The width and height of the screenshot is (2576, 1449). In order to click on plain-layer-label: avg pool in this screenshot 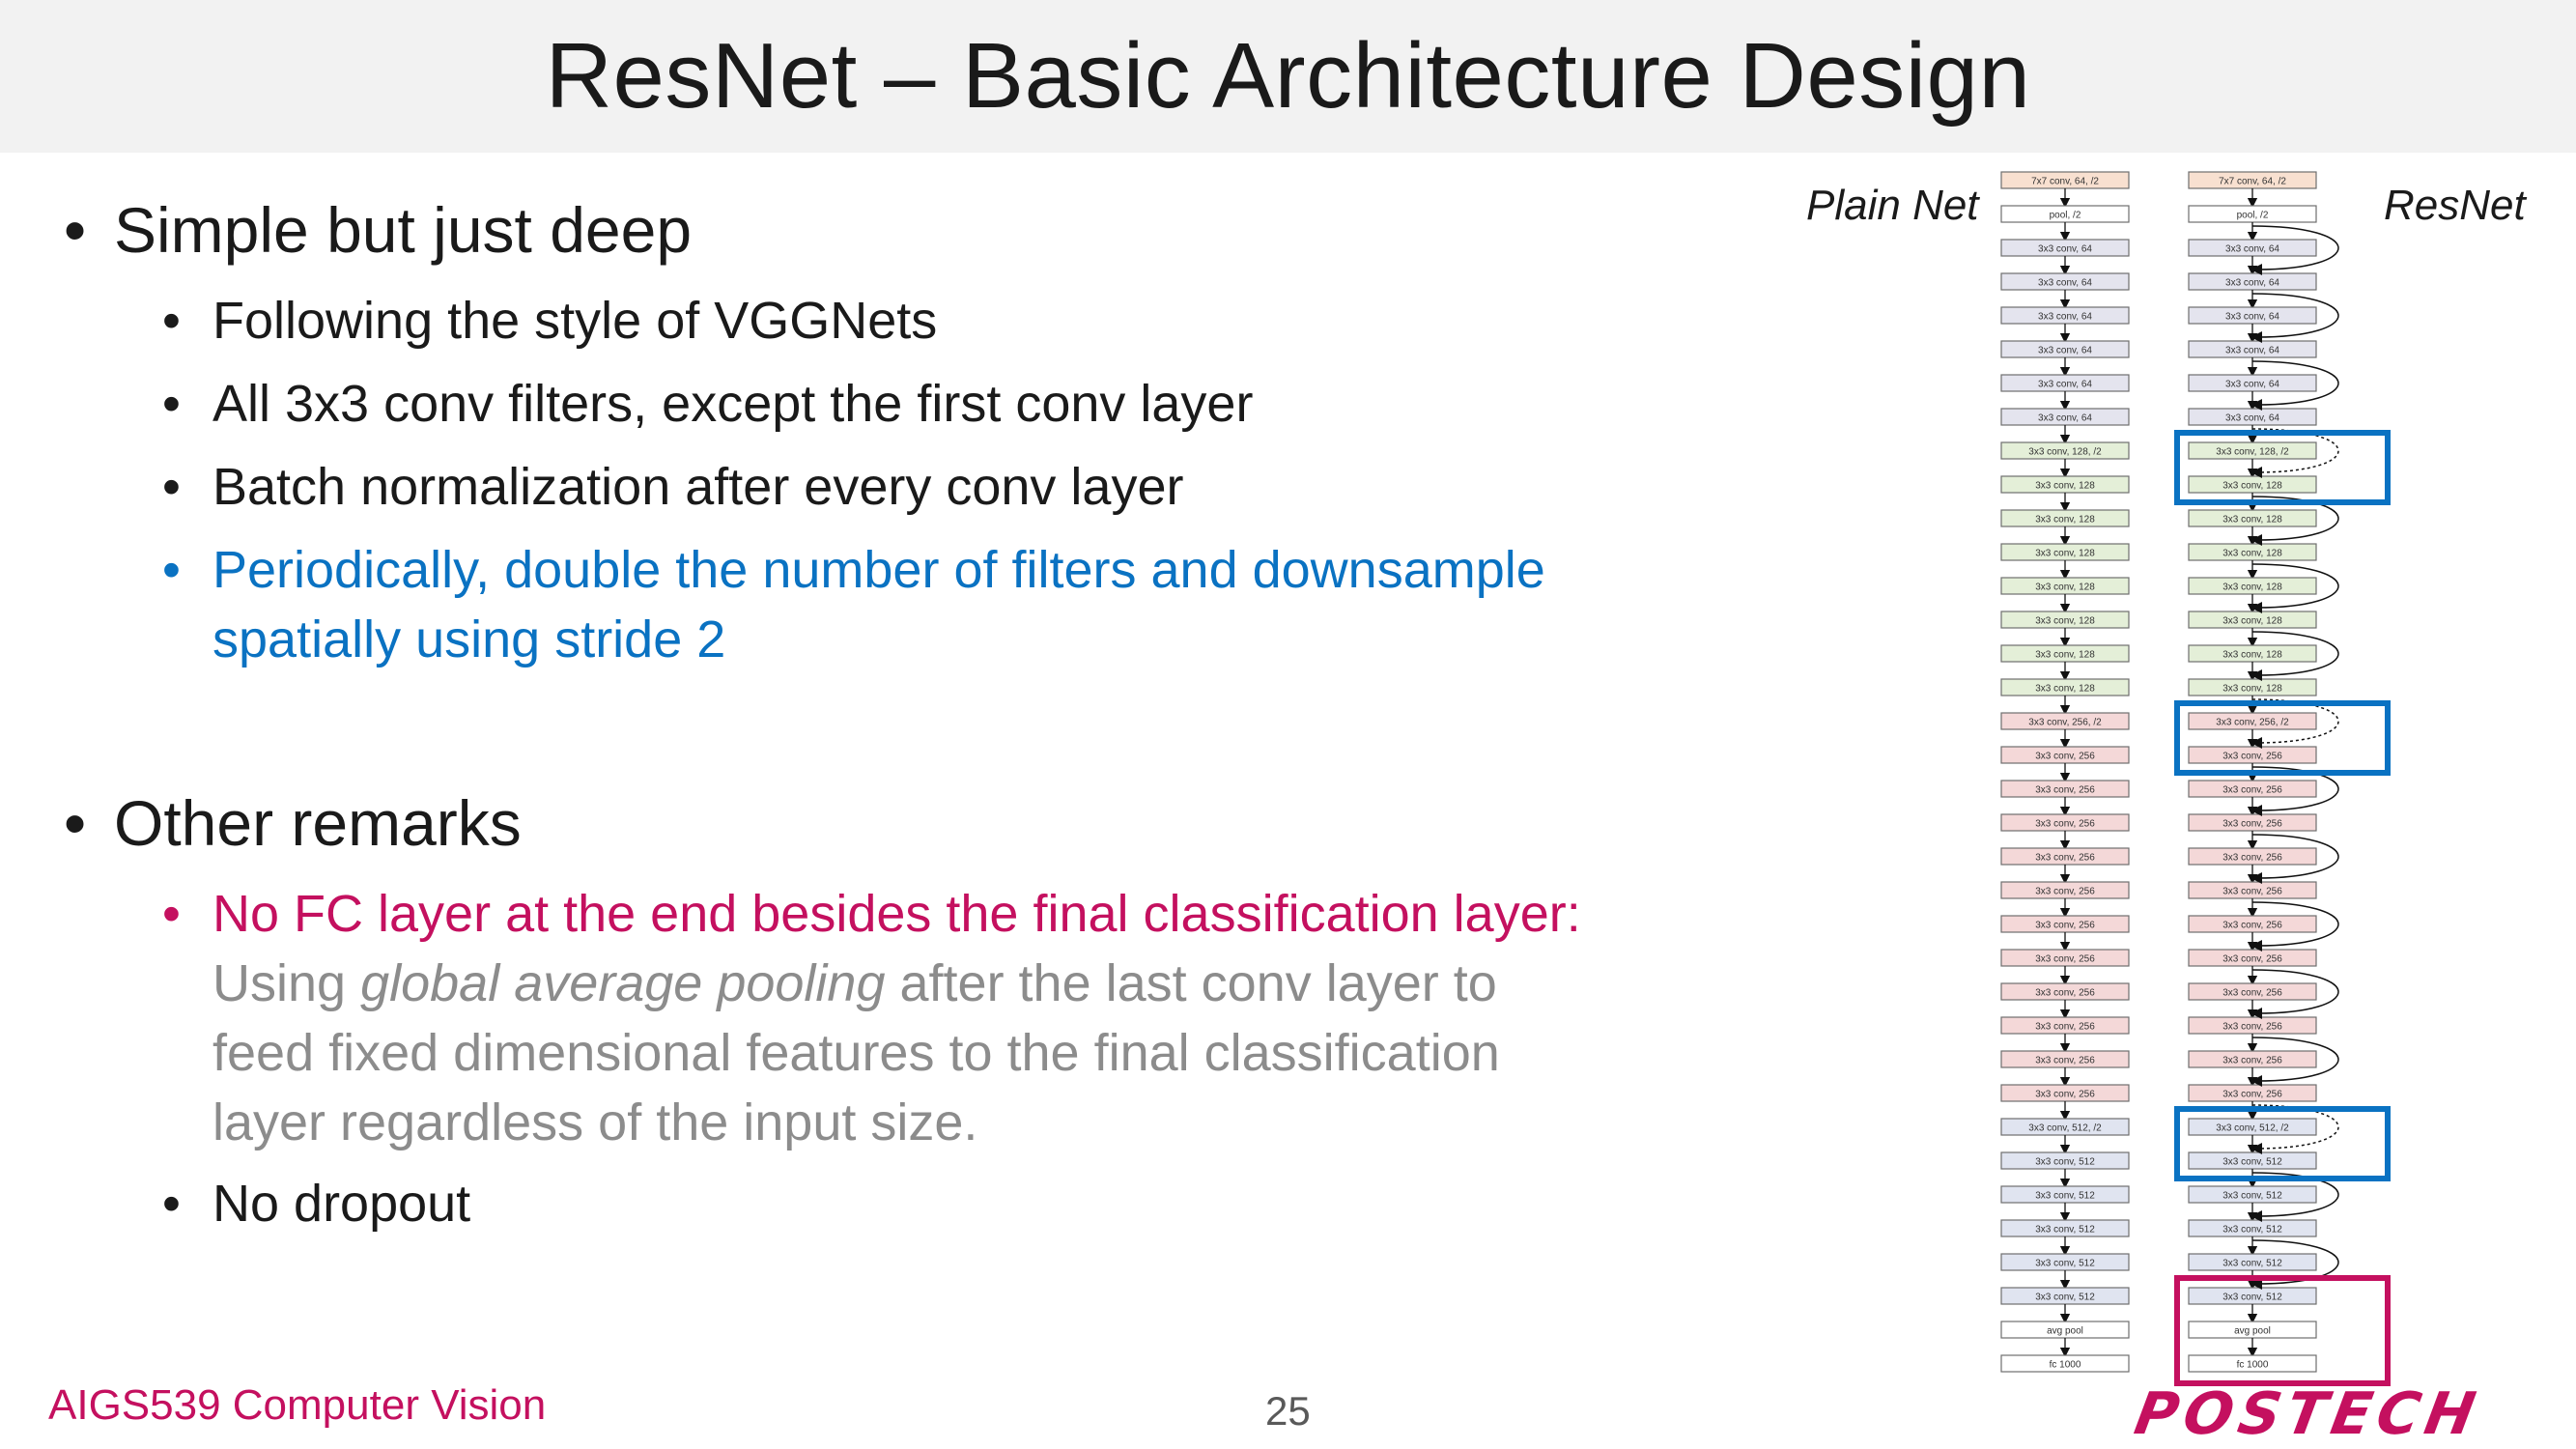, I will do `click(2065, 1331)`.